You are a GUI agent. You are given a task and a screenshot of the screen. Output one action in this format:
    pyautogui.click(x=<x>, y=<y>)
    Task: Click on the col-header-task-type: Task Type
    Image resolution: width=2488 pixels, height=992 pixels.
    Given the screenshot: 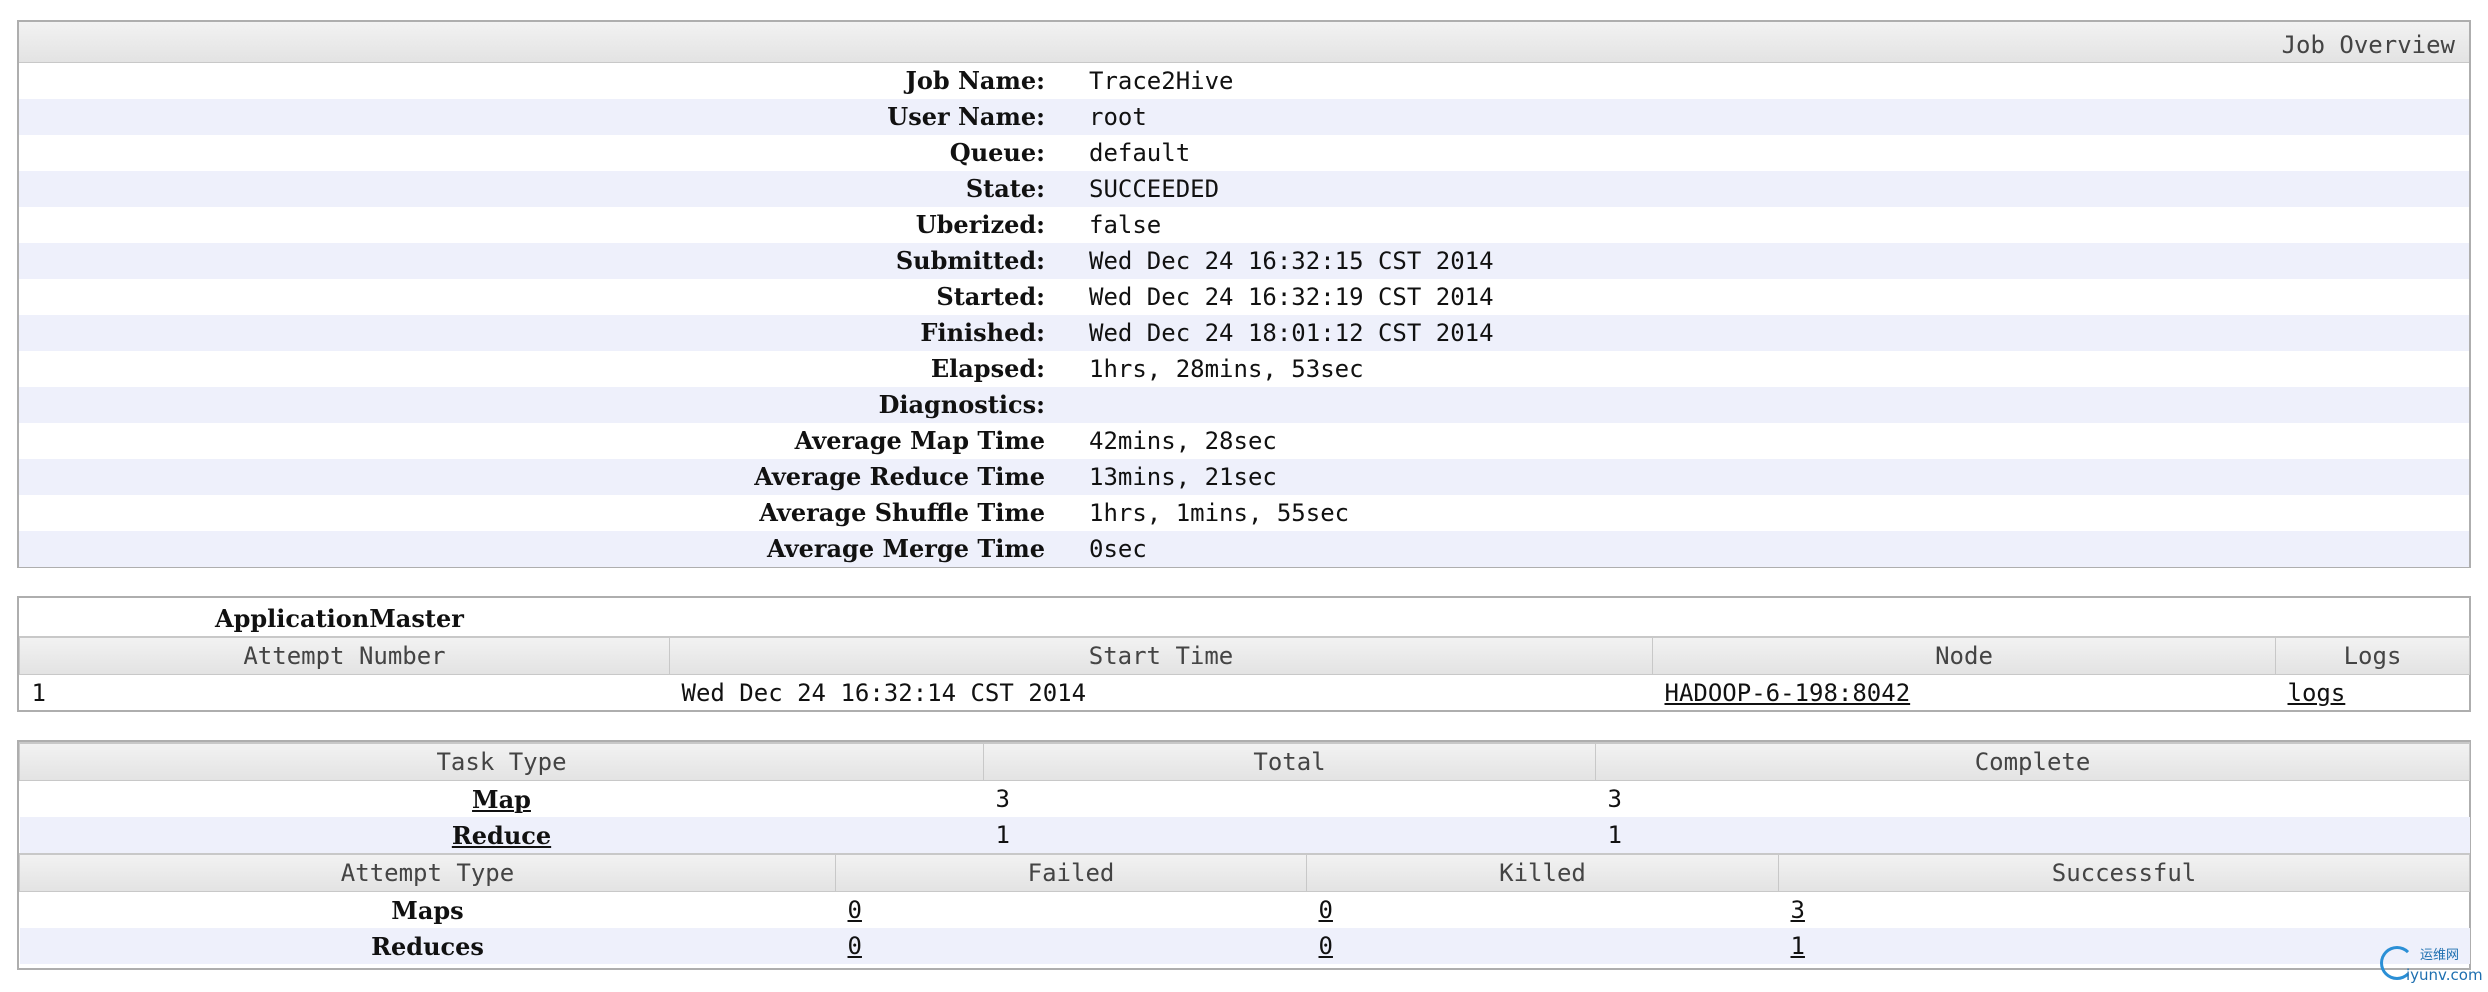 What is the action you would take?
    pyautogui.click(x=501, y=761)
    